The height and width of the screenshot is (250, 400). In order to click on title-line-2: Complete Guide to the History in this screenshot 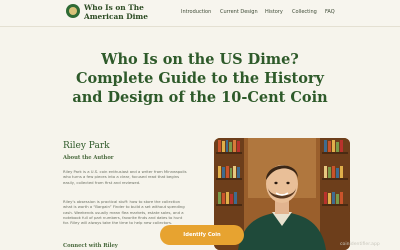, I will do `click(200, 78)`.